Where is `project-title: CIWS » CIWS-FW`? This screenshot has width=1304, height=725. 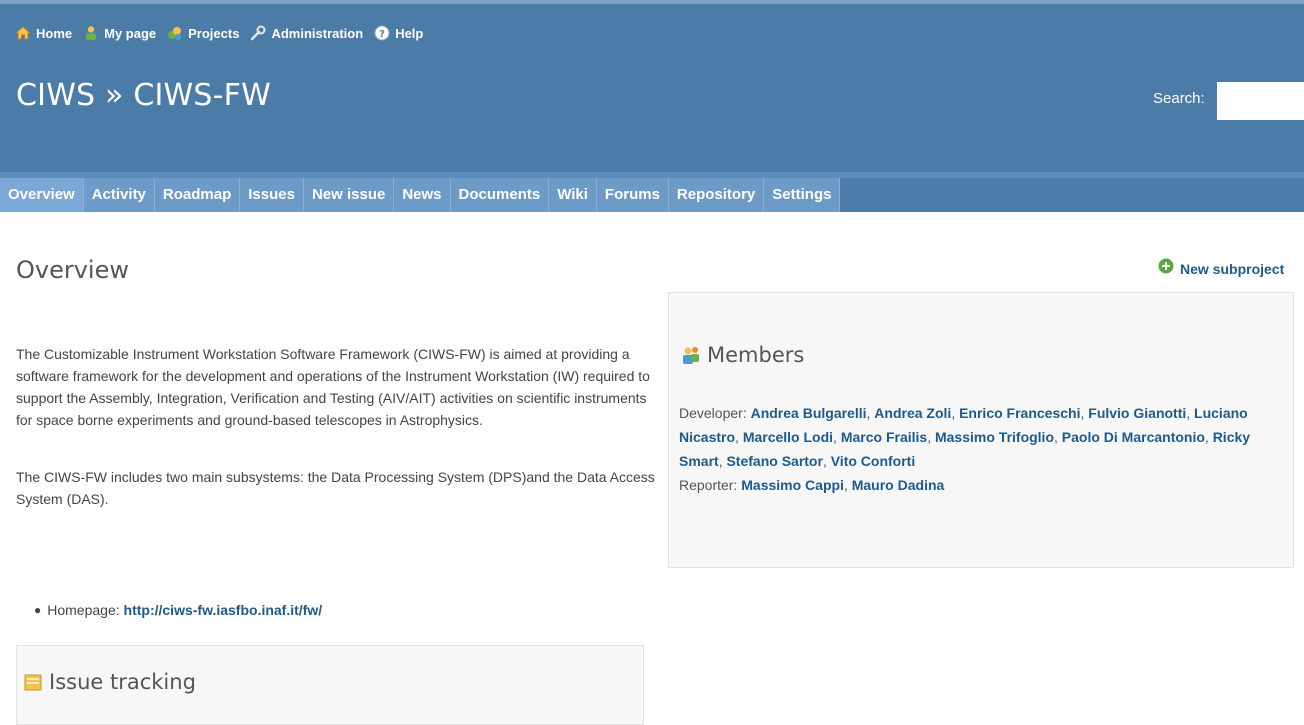
project-title: CIWS » CIWS-FW is located at coordinates (143, 95).